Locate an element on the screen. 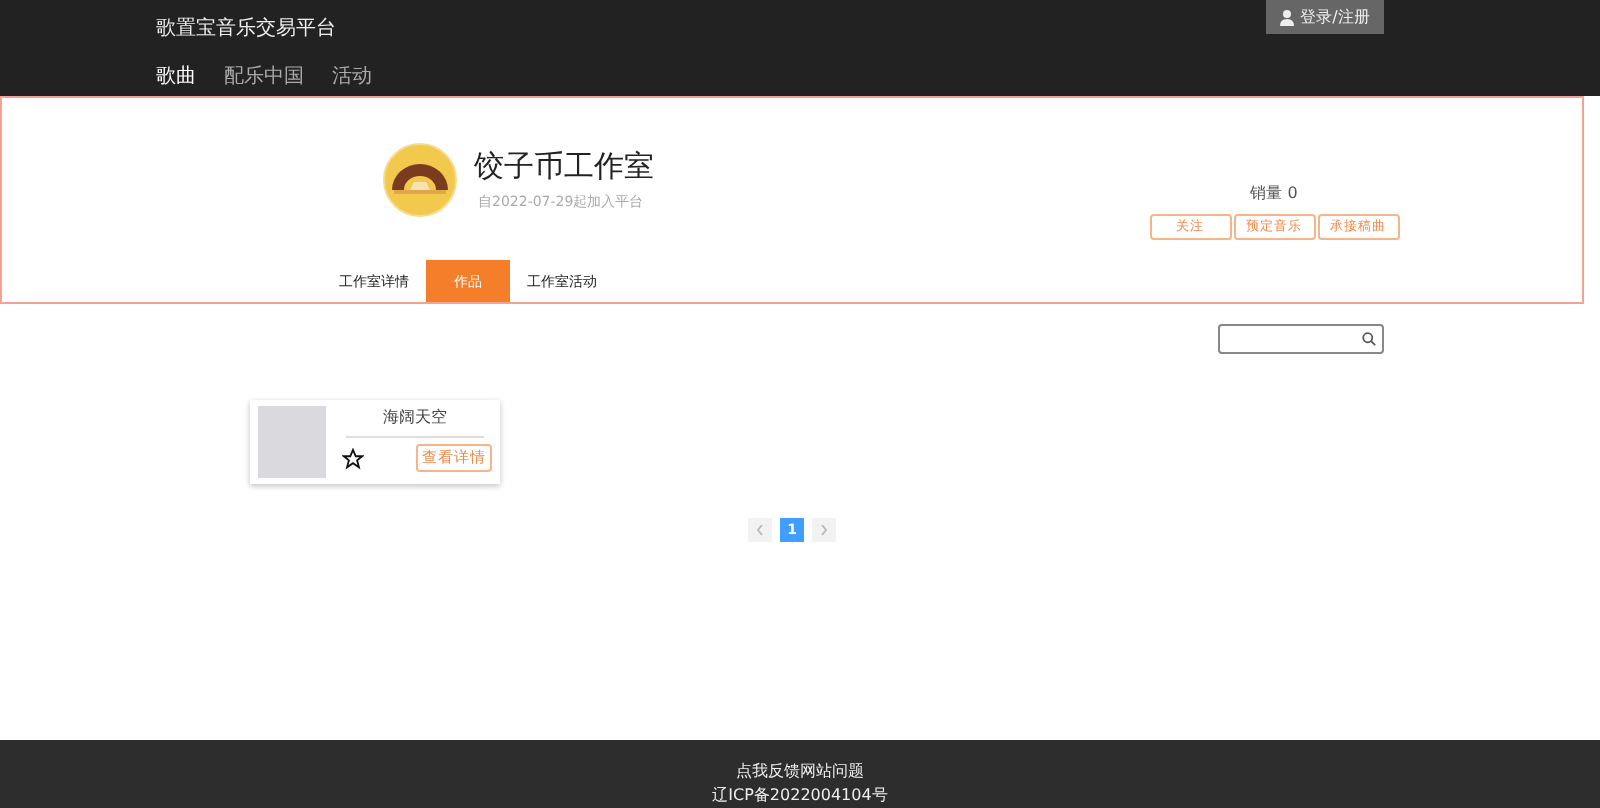 The width and height of the screenshot is (1600, 808). chevron-left-icon is located at coordinates (760, 530).